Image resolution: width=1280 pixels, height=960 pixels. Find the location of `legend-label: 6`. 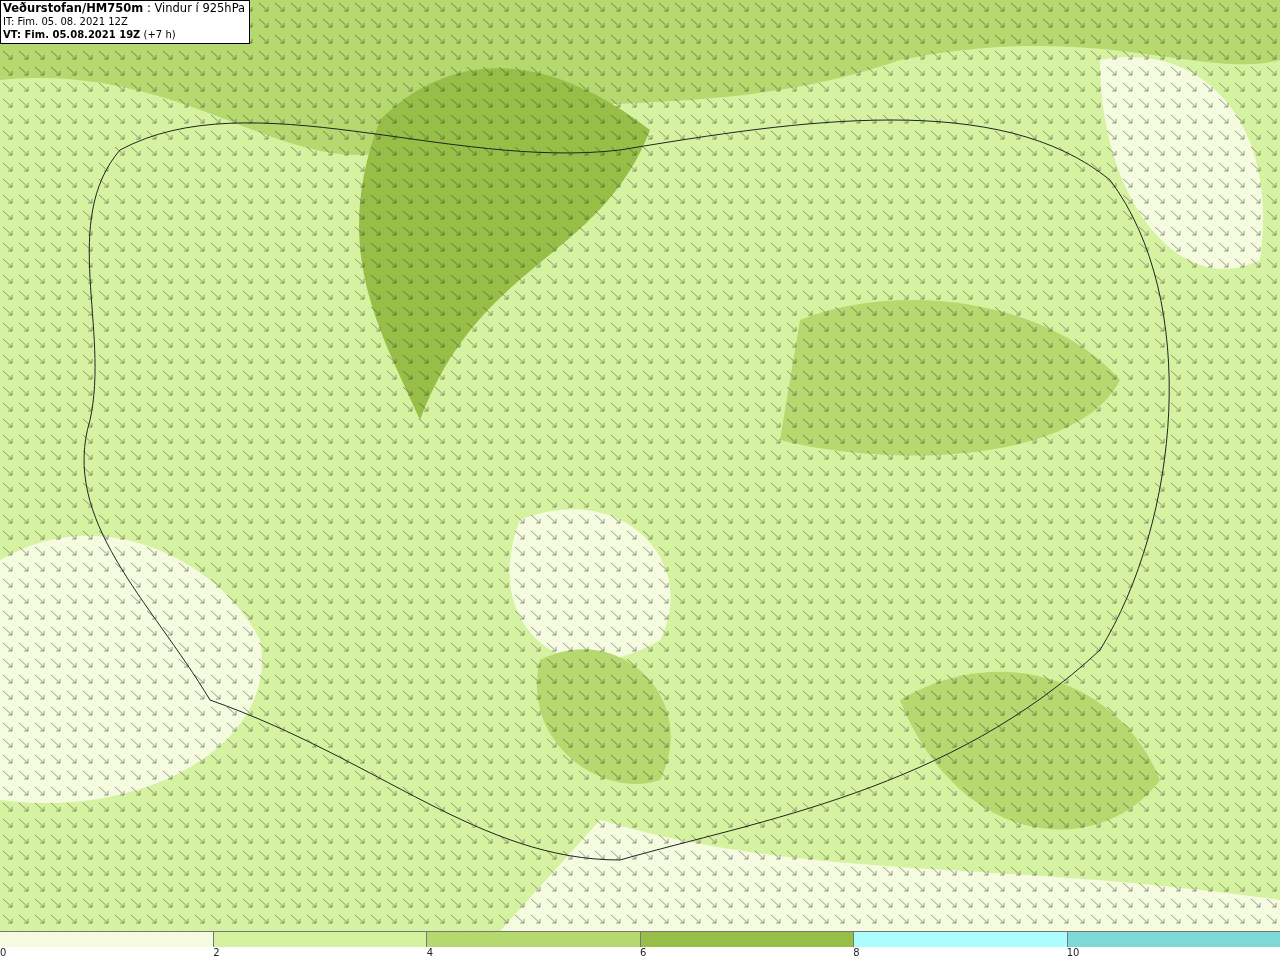

legend-label: 6 is located at coordinates (643, 953).